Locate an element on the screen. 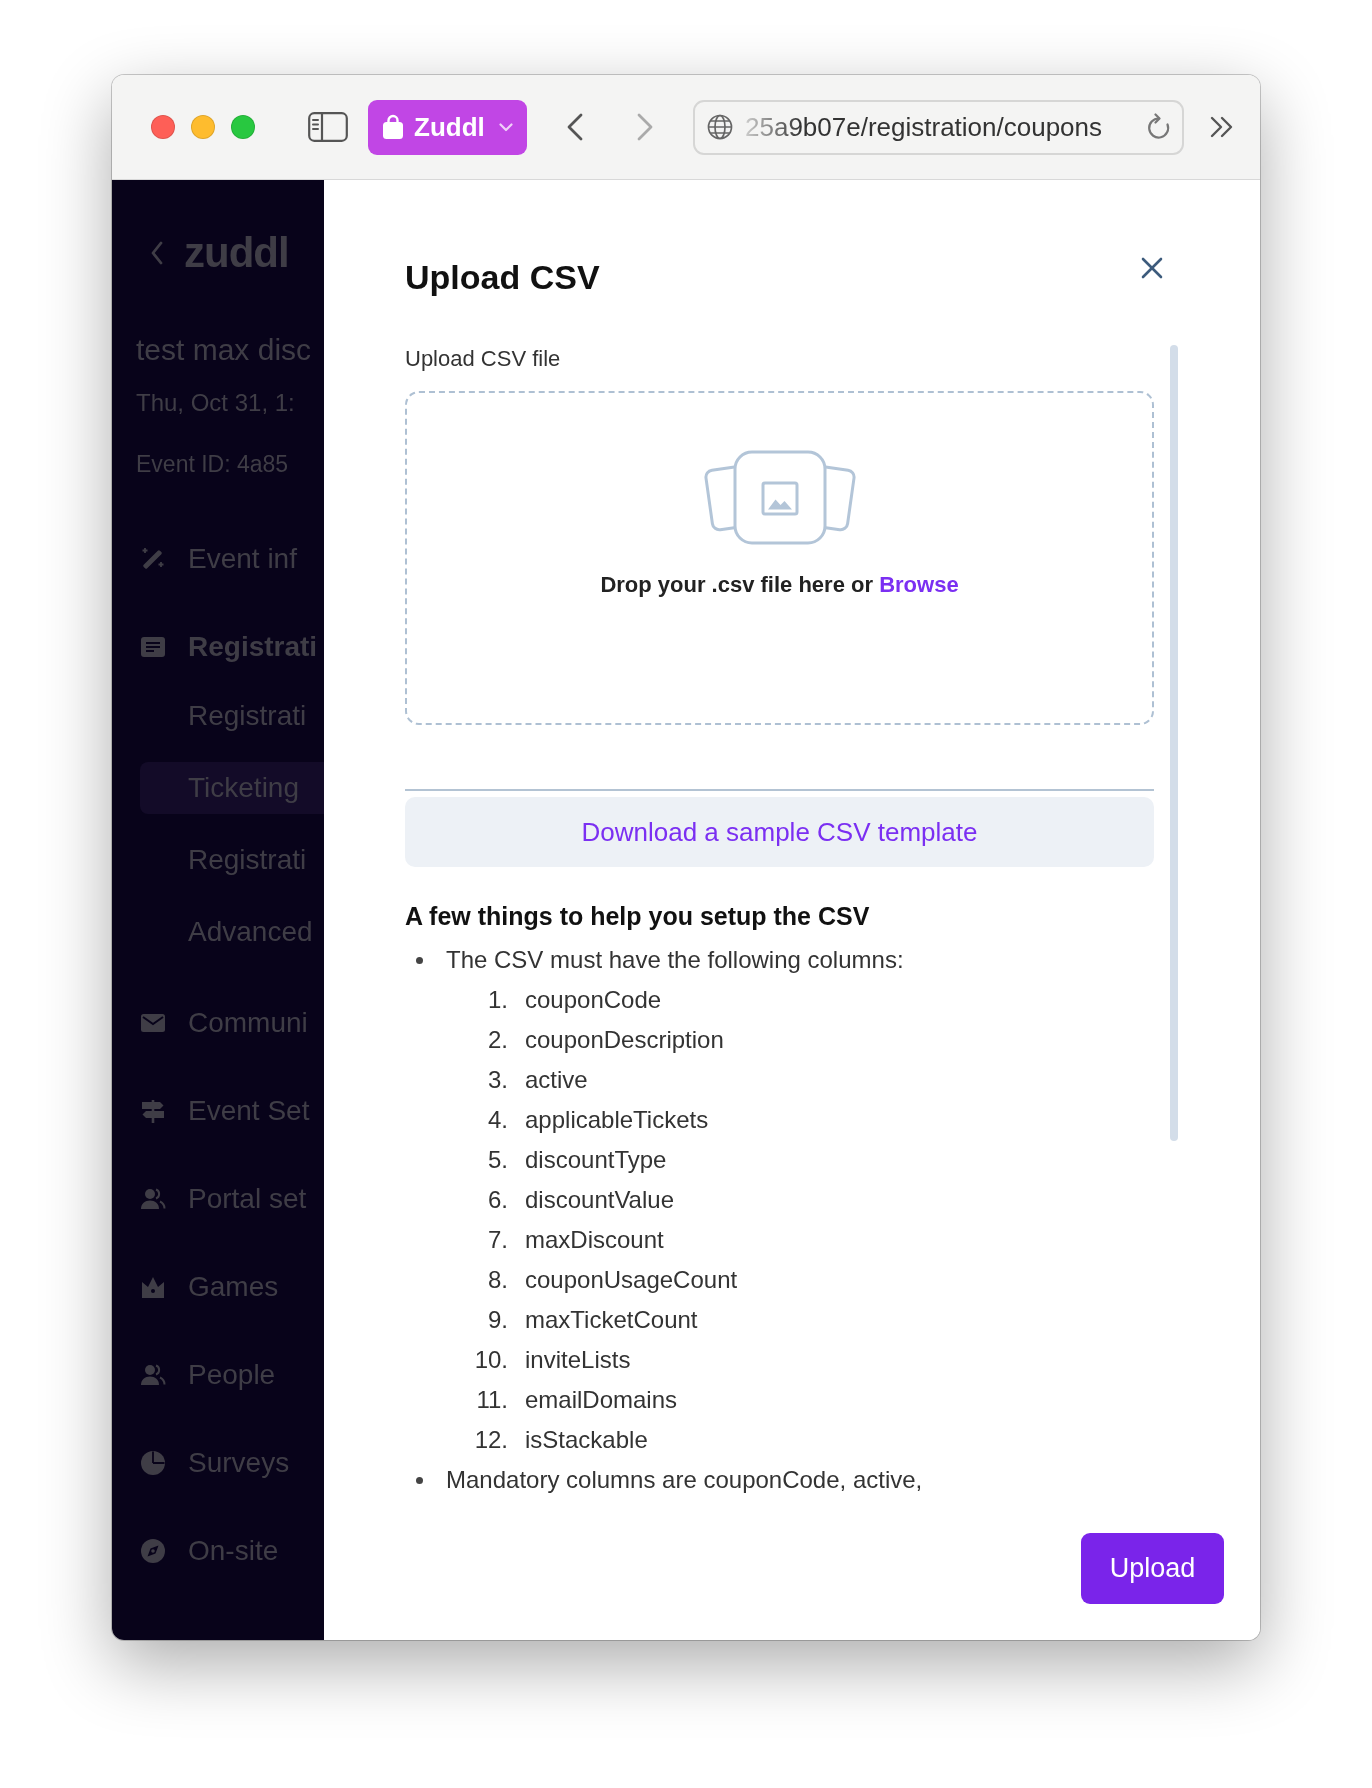 The image size is (1372, 1788). nav-subitem: Advanced is located at coordinates (250, 932).